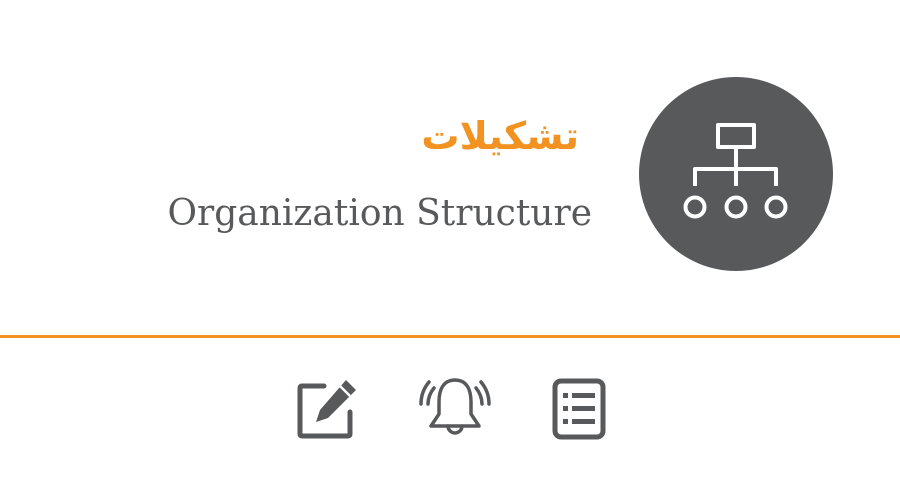 The image size is (900, 480). What do you see at coordinates (450, 336) in the screenshot?
I see `section-divider` at bounding box center [450, 336].